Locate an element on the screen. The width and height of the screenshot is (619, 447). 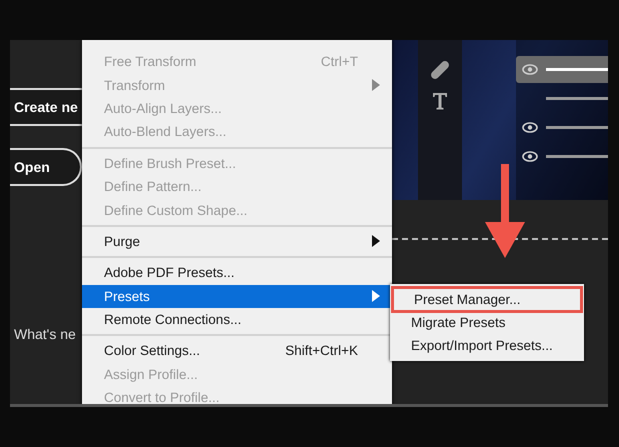
menu-item: Color Settings... Shift+Ctrl+K is located at coordinates (237, 351).